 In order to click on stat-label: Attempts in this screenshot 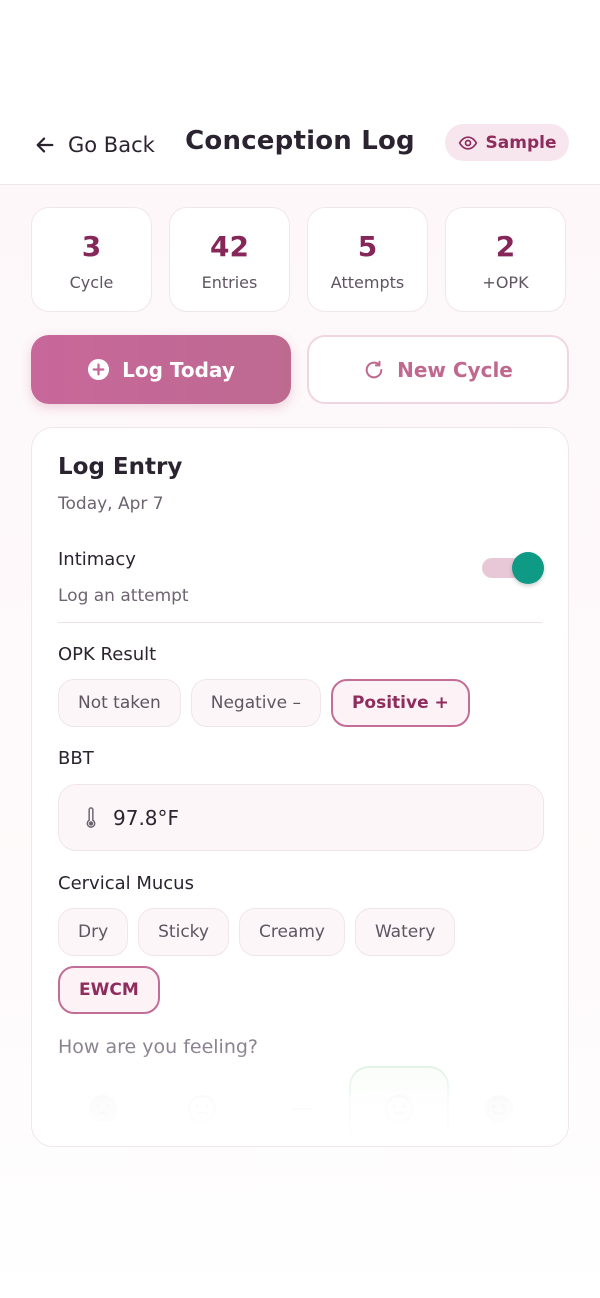, I will do `click(367, 282)`.